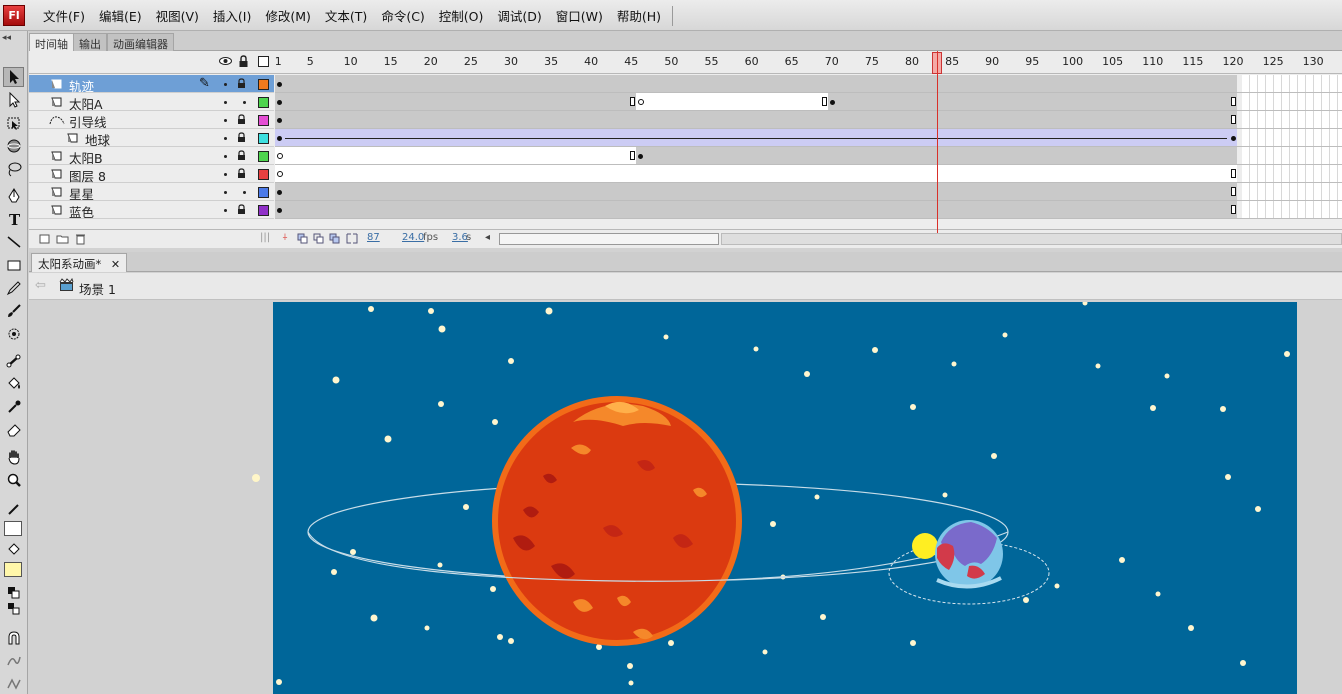  What do you see at coordinates (13, 407) in the screenshot?
I see `eyedropper-tool-icon` at bounding box center [13, 407].